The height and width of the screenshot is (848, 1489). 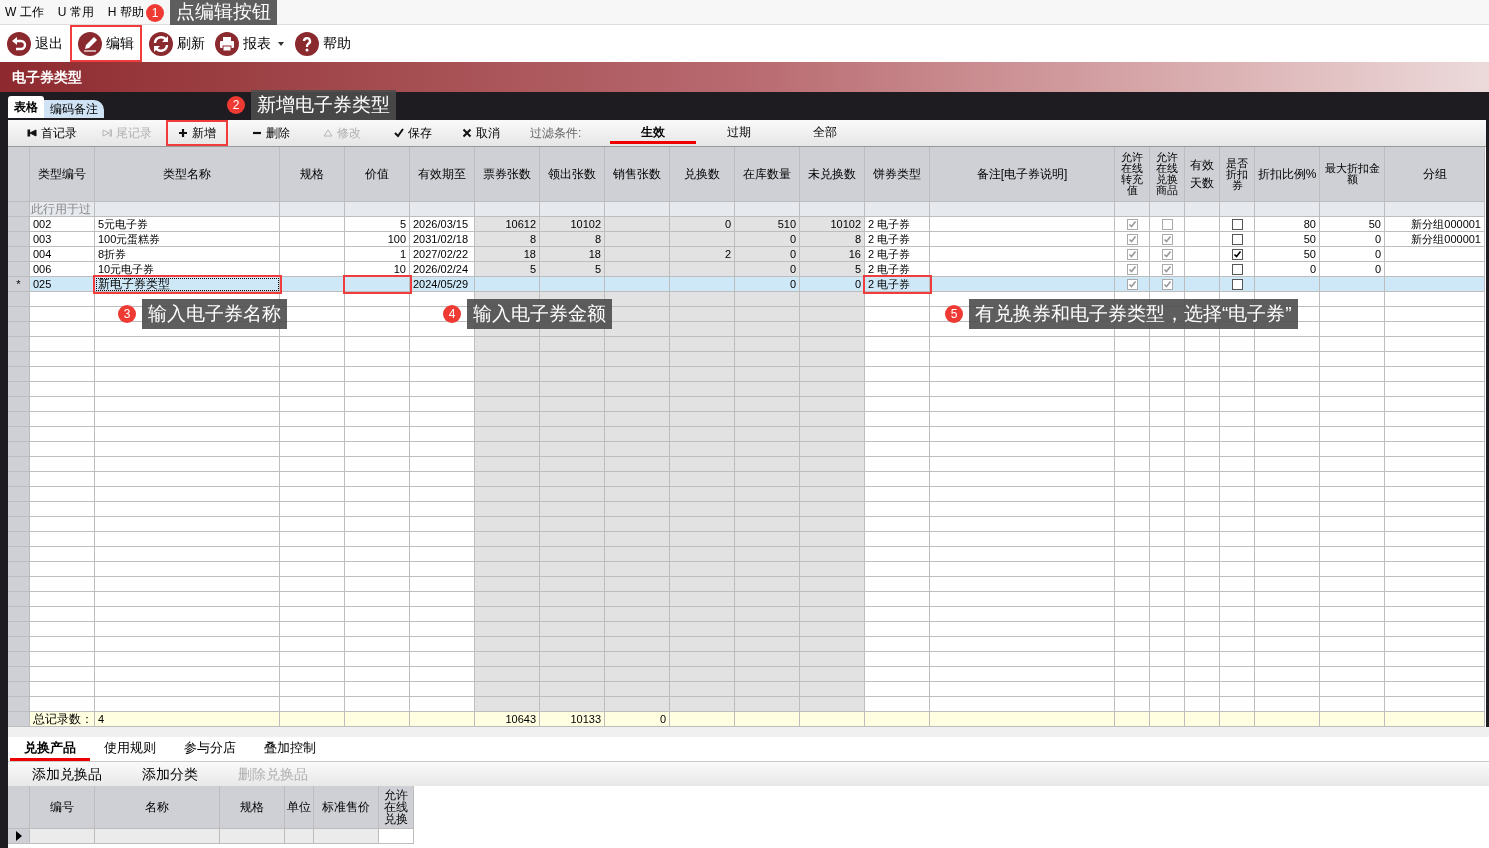 What do you see at coordinates (897, 254) in the screenshot?
I see `table-cell: 2 电子券` at bounding box center [897, 254].